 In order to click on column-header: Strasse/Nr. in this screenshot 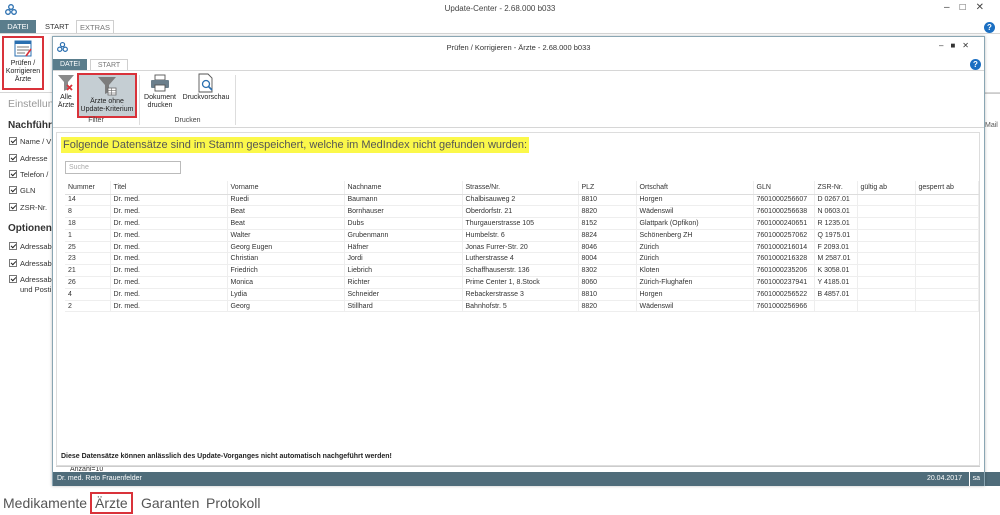, I will do `click(520, 188)`.